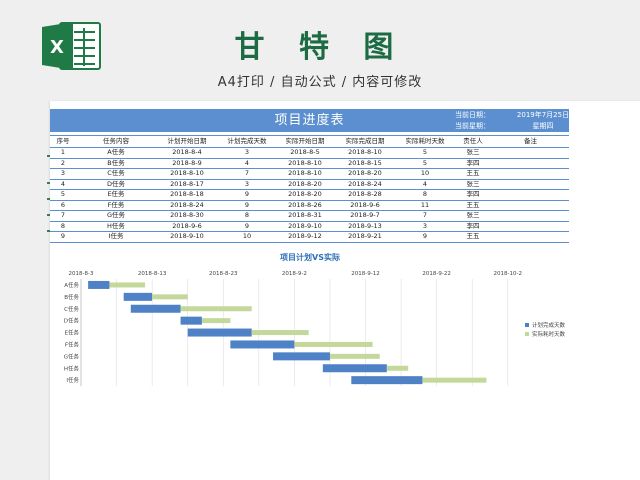 The height and width of the screenshot is (480, 640). Describe the element at coordinates (365, 226) in the screenshot. I see `table-cell: 2018-9-13` at that location.